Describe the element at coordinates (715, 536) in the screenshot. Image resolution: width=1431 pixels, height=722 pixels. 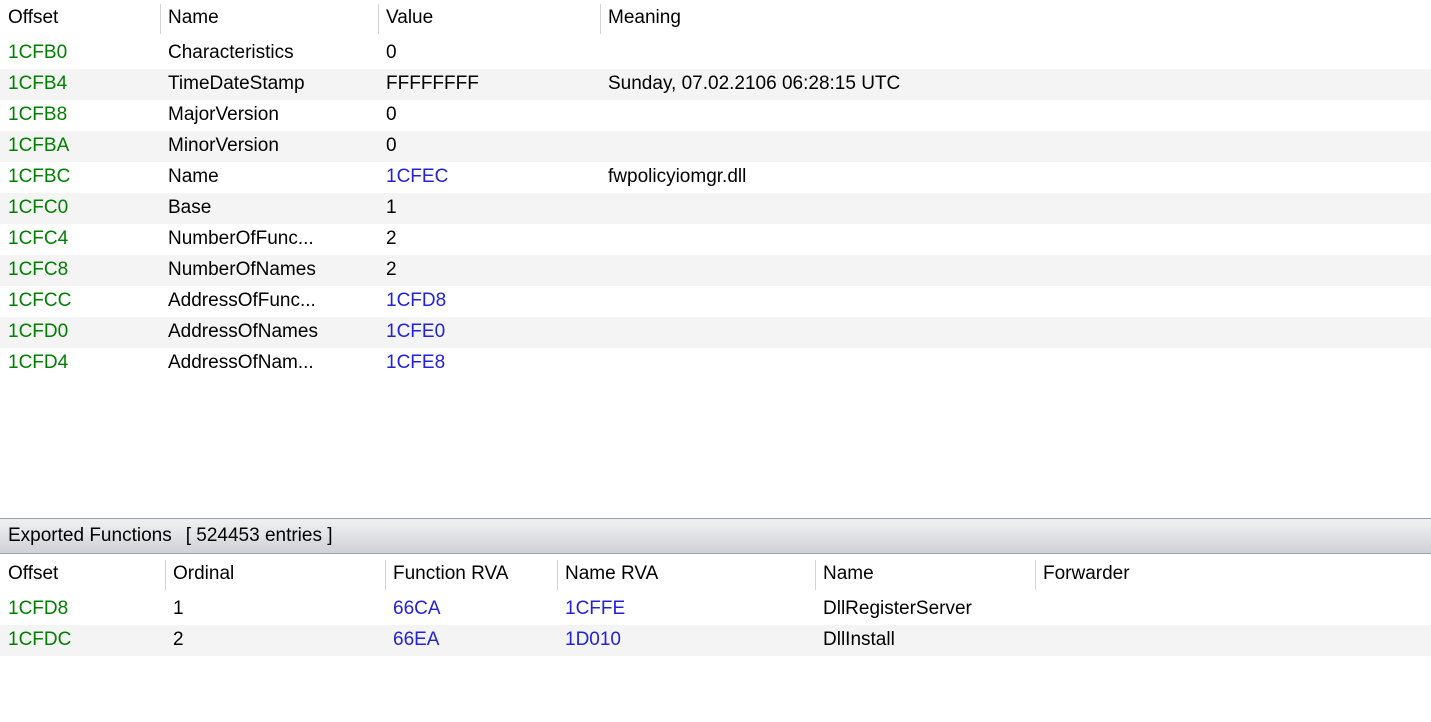
I see `exported-functions-title-bar: Exported Functions [ 524453 entries ]` at that location.